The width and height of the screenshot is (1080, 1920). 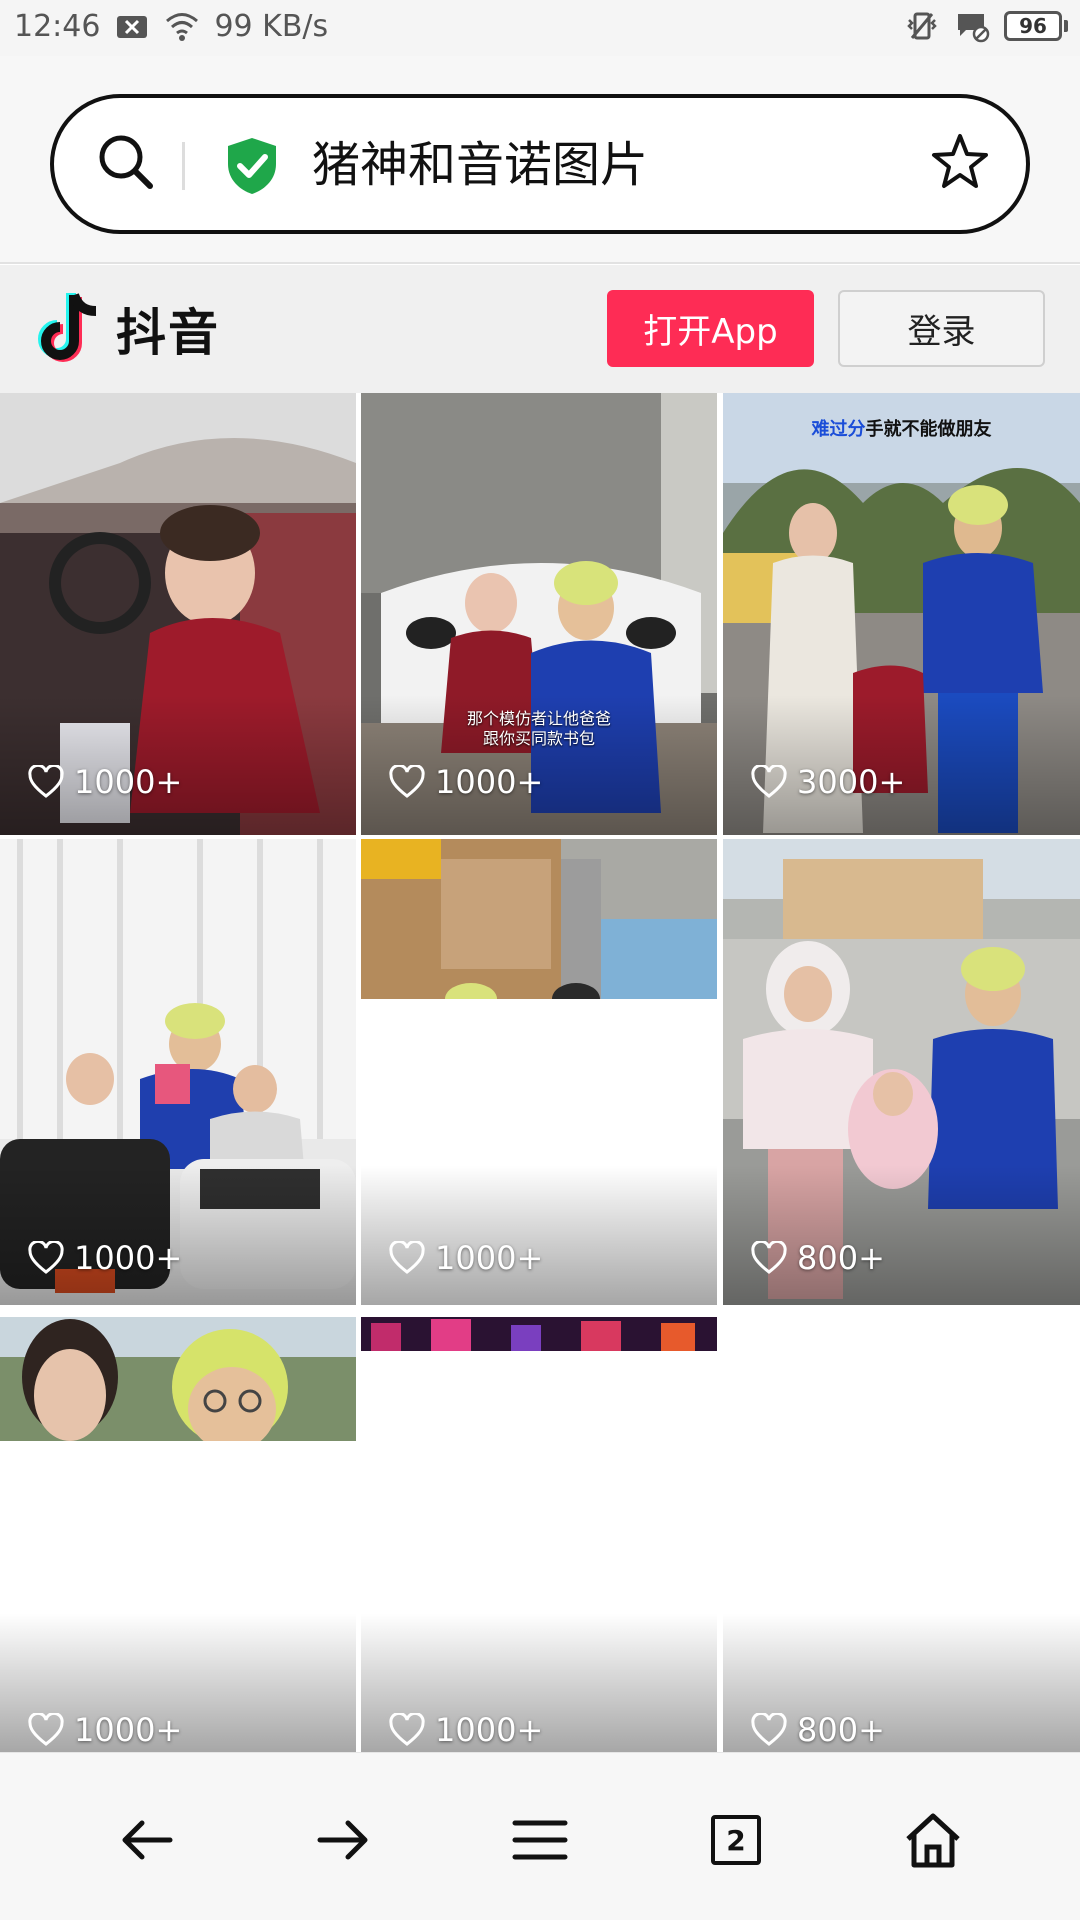 I want to click on address-text: 猪神和音诺图片, so click(x=480, y=165).